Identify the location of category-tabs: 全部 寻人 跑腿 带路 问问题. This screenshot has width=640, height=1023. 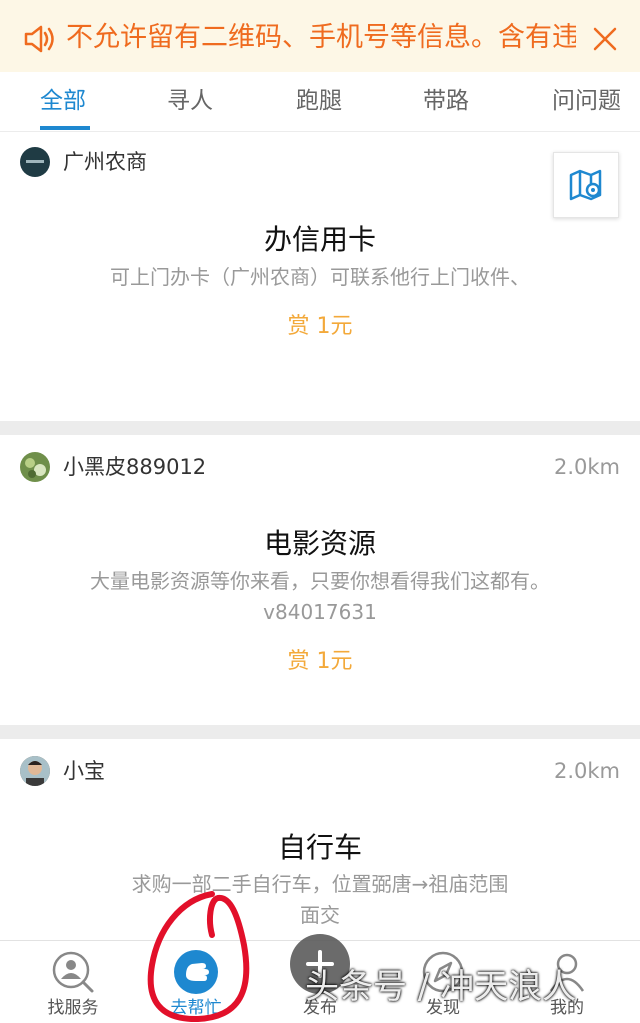
(320, 102).